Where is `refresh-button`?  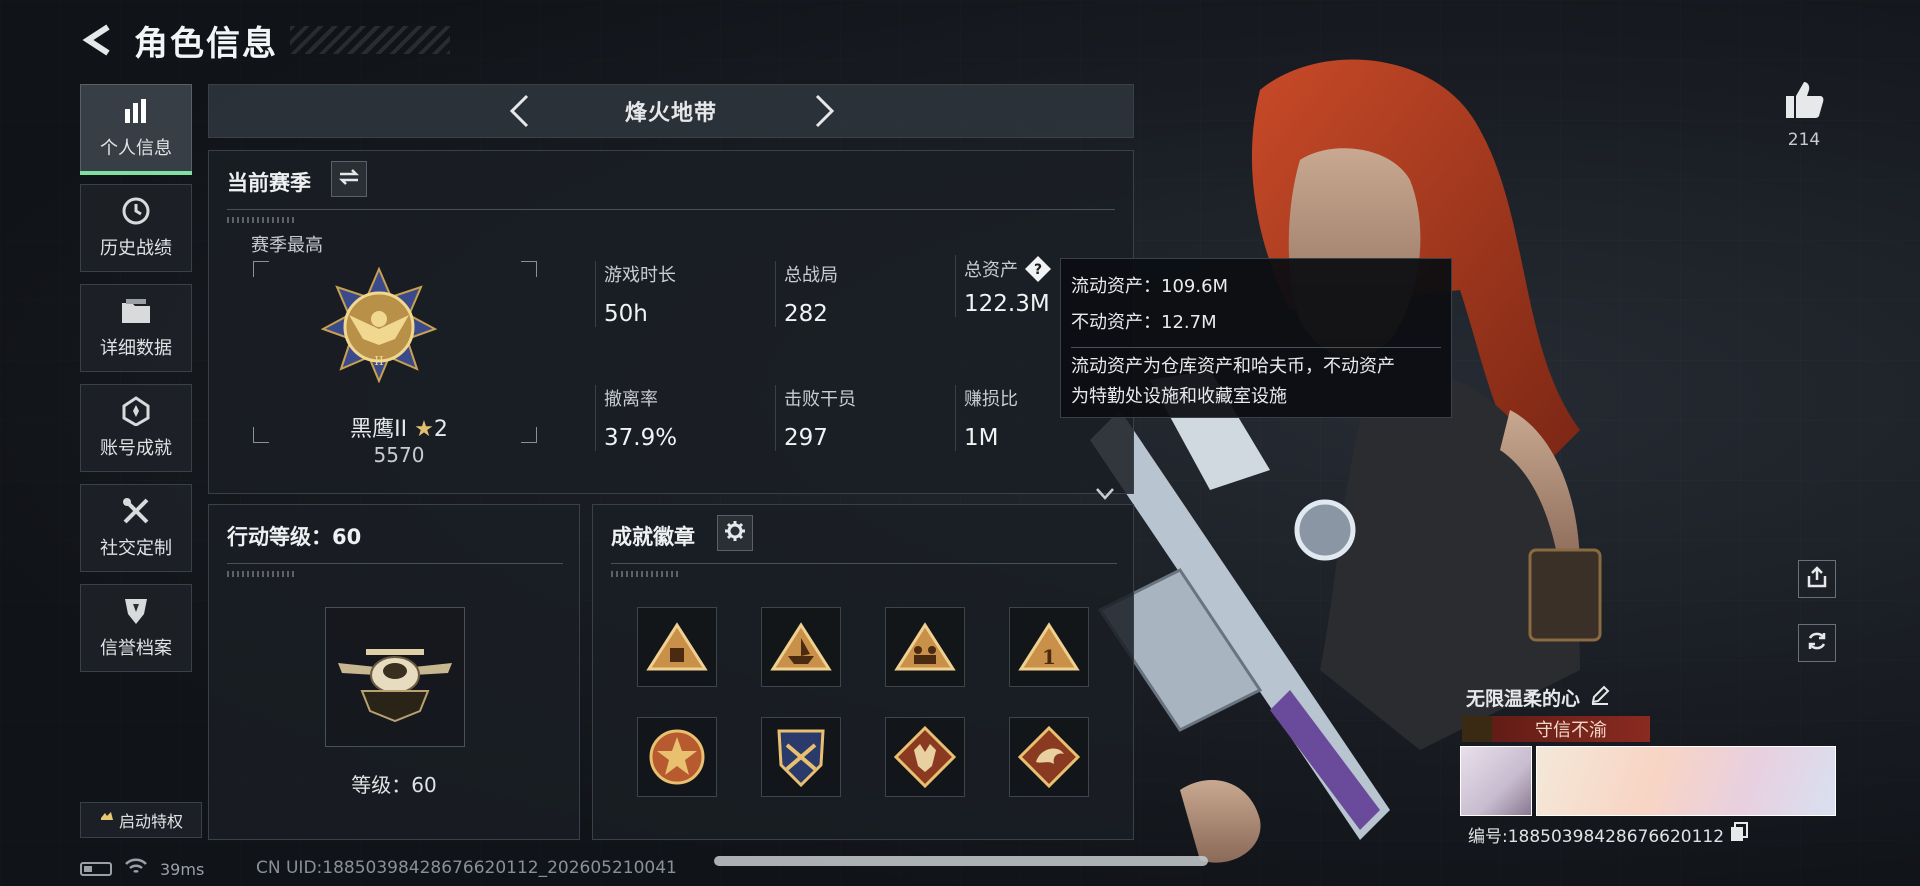 refresh-button is located at coordinates (1817, 643).